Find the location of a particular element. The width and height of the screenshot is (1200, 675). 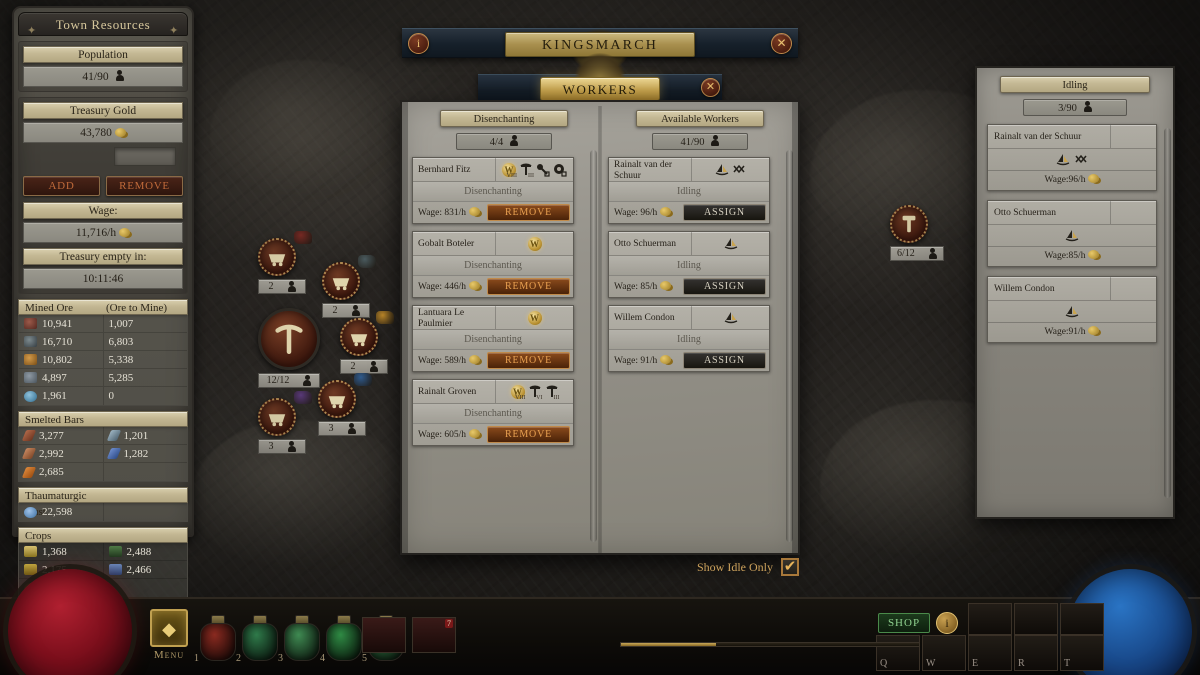

worker-name: Rainalt van der Schuur is located at coordinates (643, 170).